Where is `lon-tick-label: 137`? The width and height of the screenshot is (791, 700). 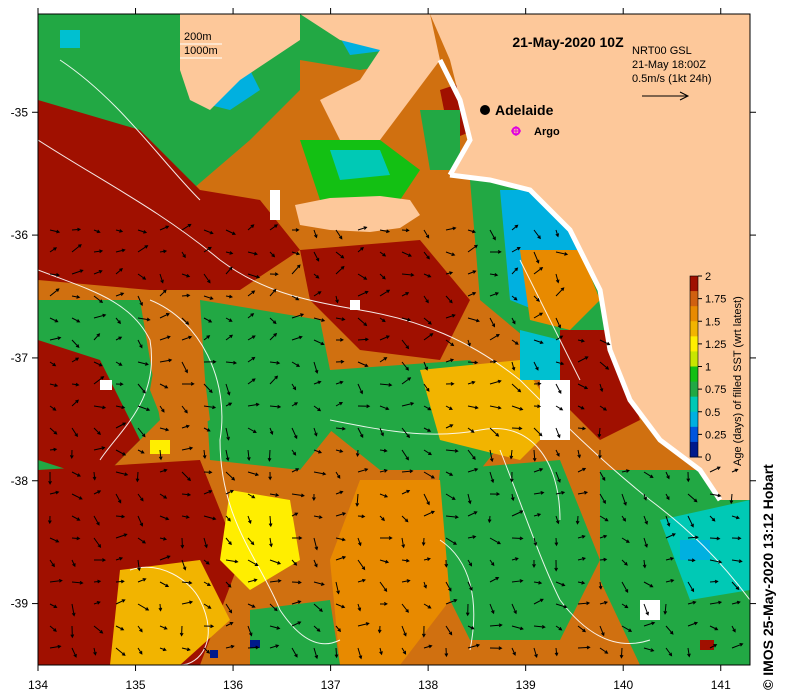
lon-tick-label: 137 is located at coordinates (331, 685).